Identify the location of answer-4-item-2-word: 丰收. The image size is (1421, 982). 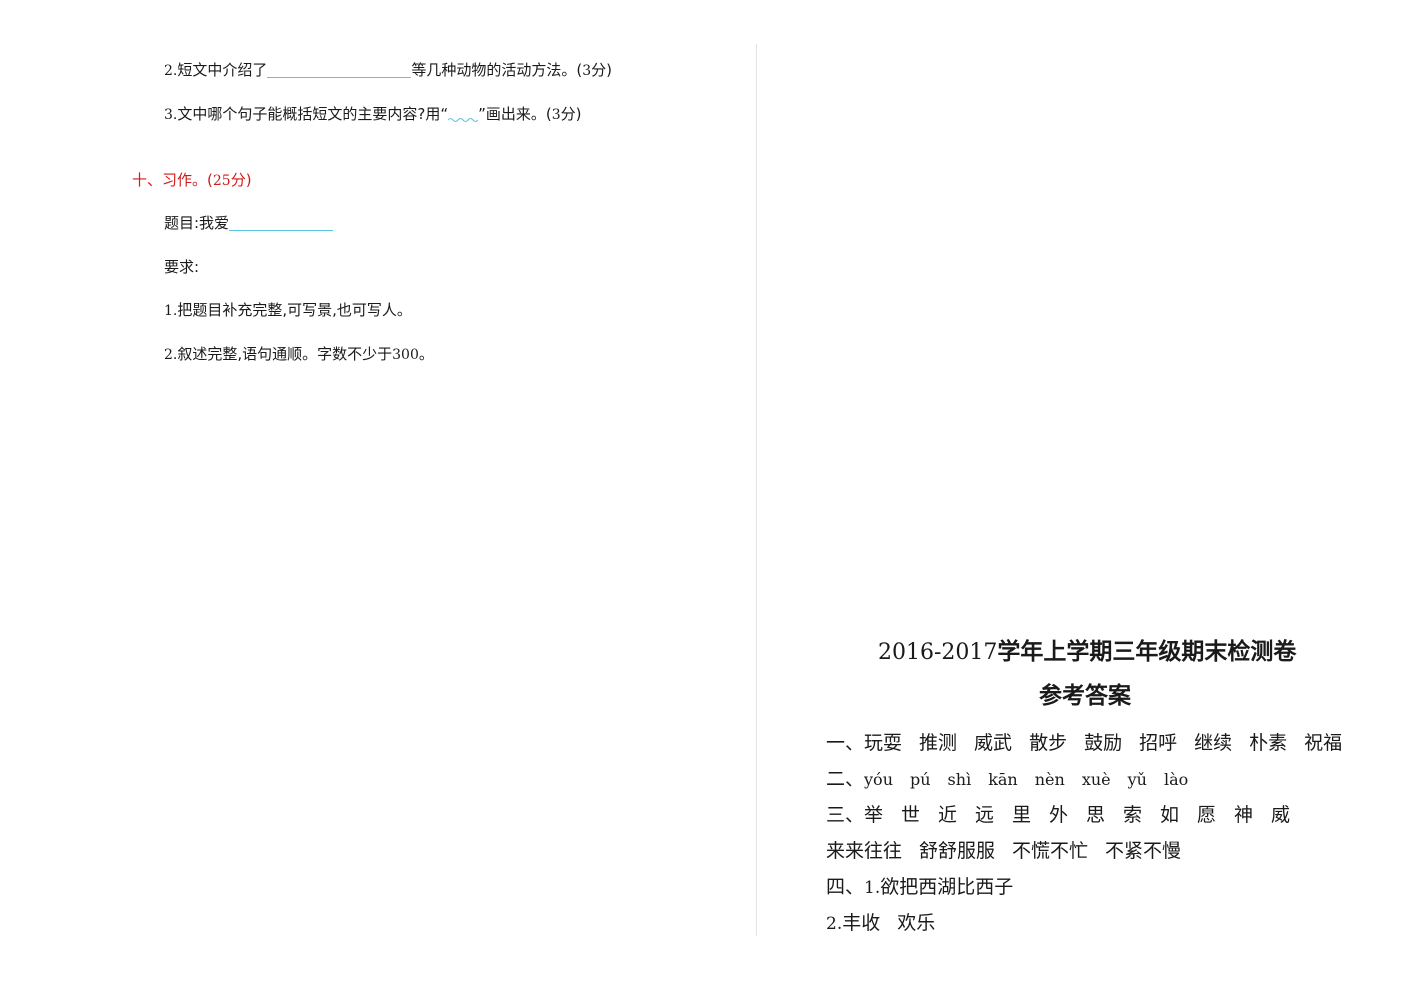
(861, 923).